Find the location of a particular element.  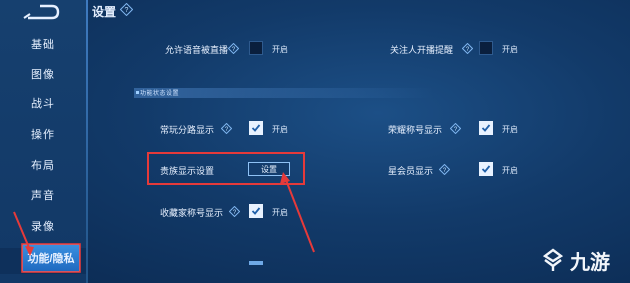

sidebar-item-label: 战斗 is located at coordinates (43, 104).